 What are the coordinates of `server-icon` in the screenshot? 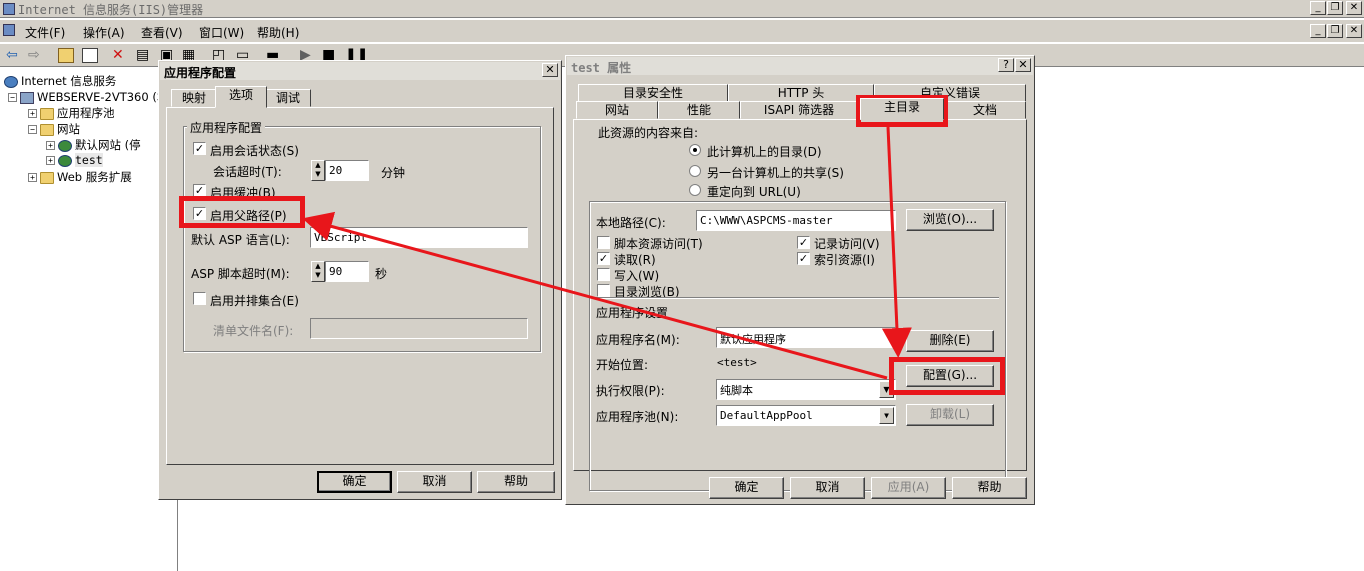 It's located at (27, 97).